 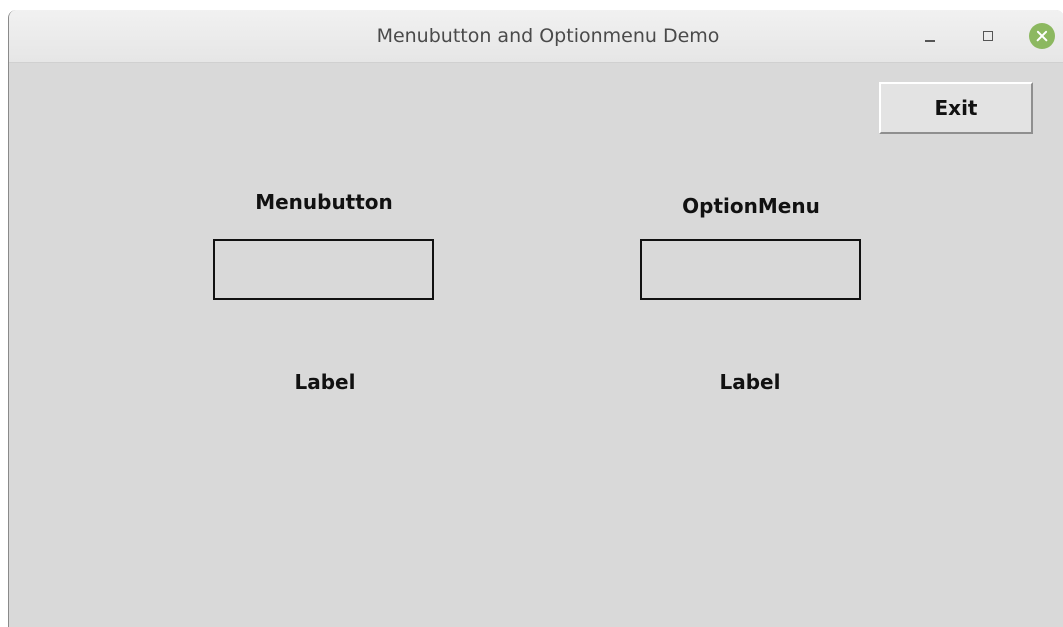 What do you see at coordinates (750, 382) in the screenshot?
I see `optionmenu-result-label: Label` at bounding box center [750, 382].